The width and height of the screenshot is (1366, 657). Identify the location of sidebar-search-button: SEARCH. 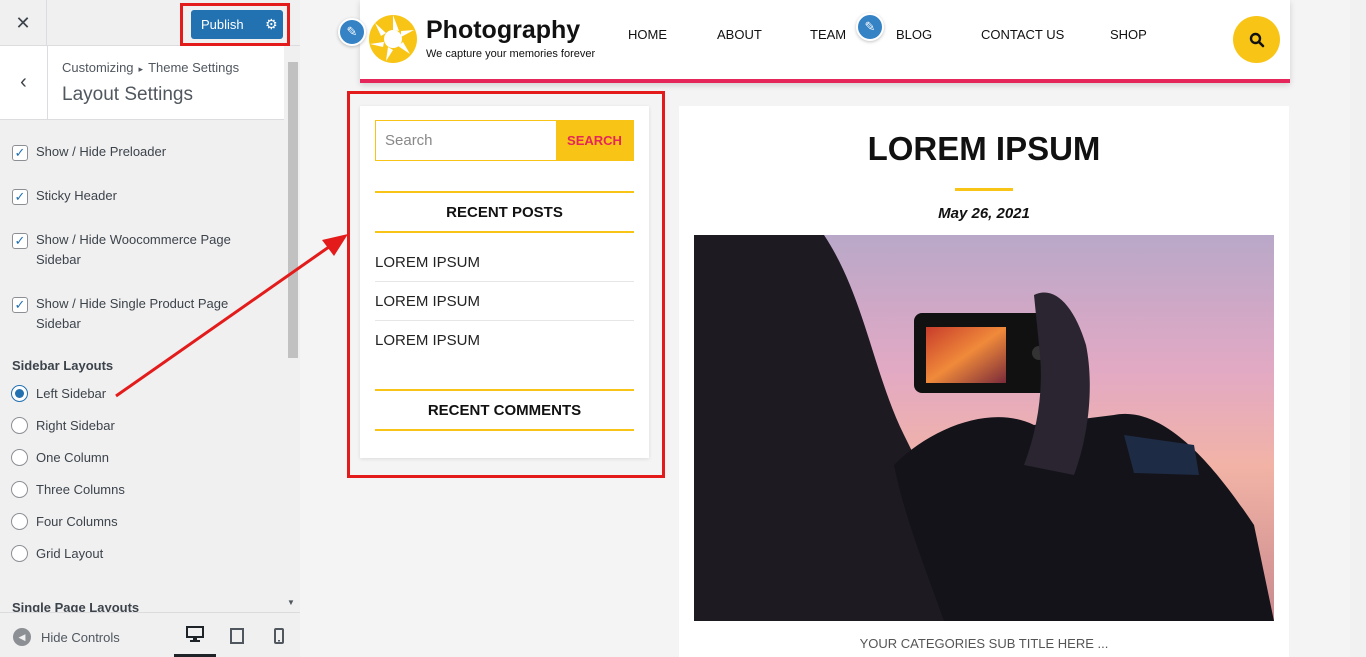
(594, 140).